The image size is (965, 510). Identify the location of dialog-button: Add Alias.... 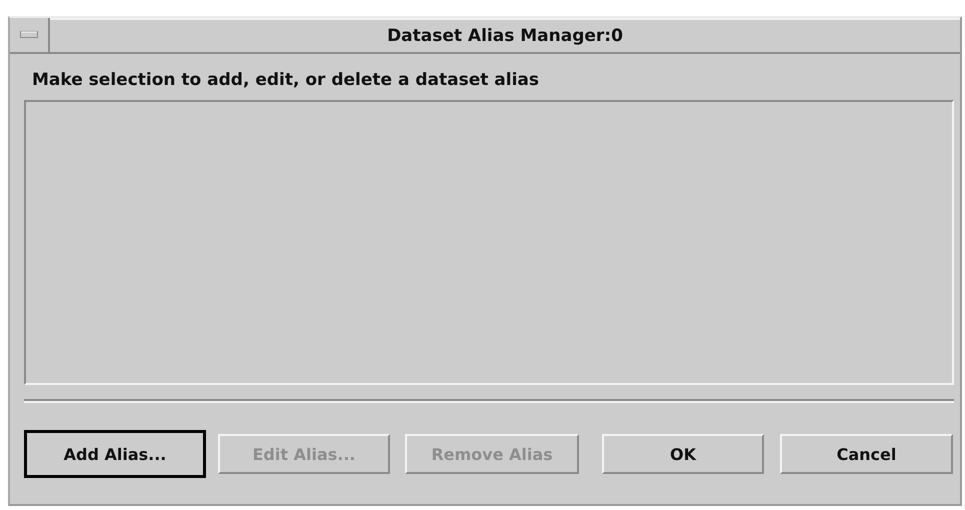
(115, 454).